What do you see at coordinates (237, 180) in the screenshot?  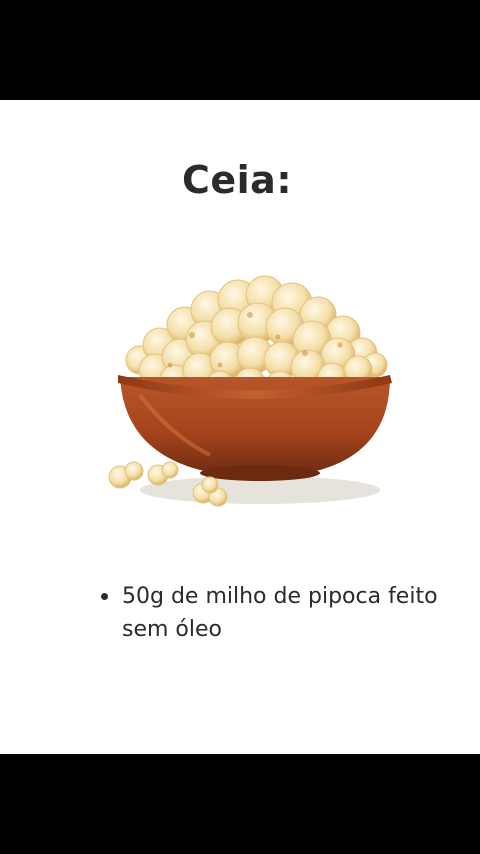 I see `slide-title: Ceia:` at bounding box center [237, 180].